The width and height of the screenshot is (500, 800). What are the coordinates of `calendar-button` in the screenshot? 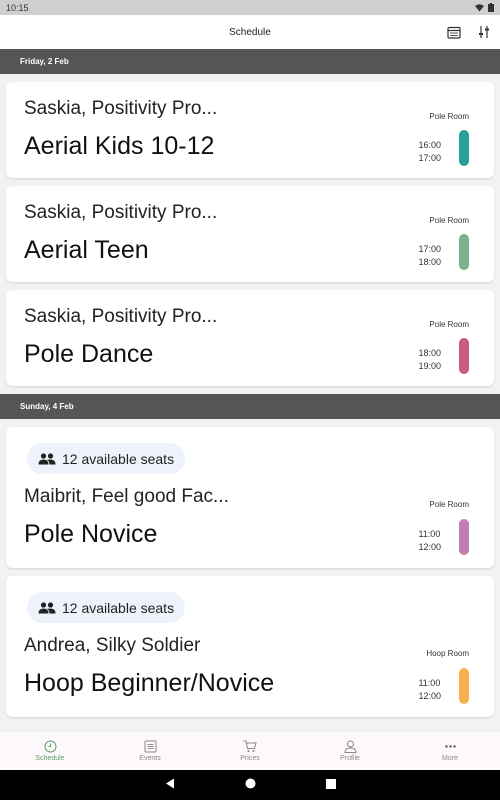 It's located at (454, 32).